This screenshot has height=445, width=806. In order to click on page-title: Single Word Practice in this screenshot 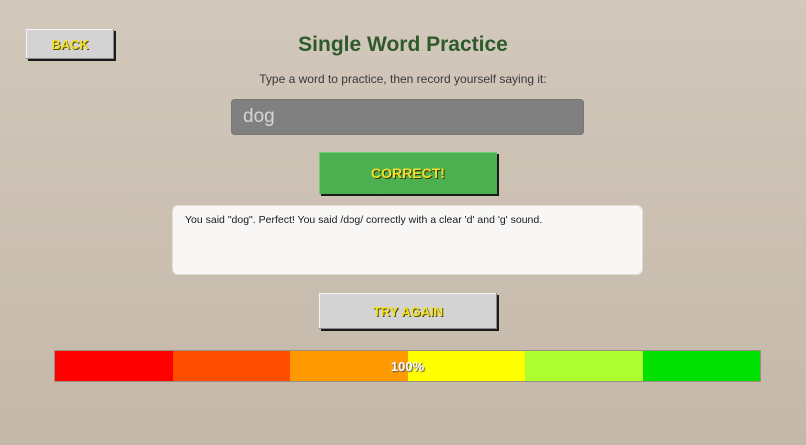, I will do `click(403, 44)`.